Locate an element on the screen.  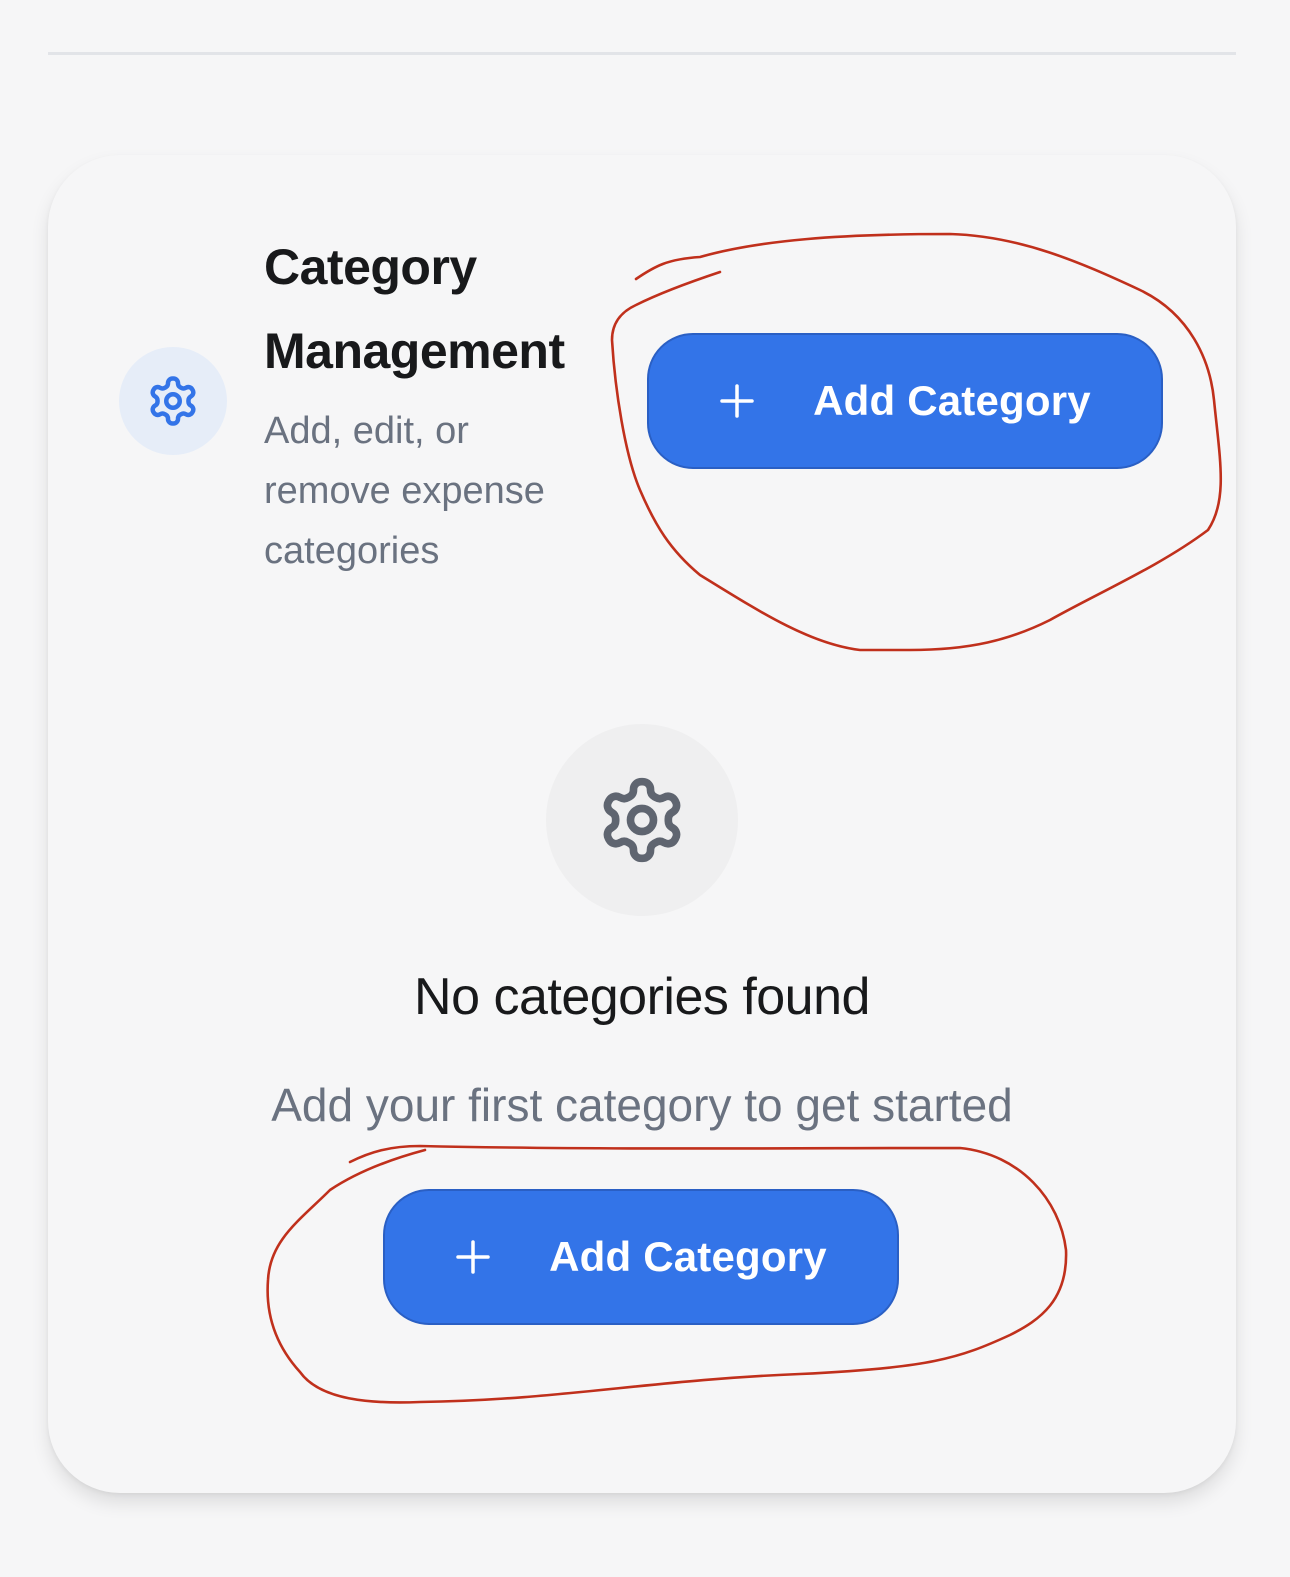
header-icon-badge is located at coordinates (173, 401).